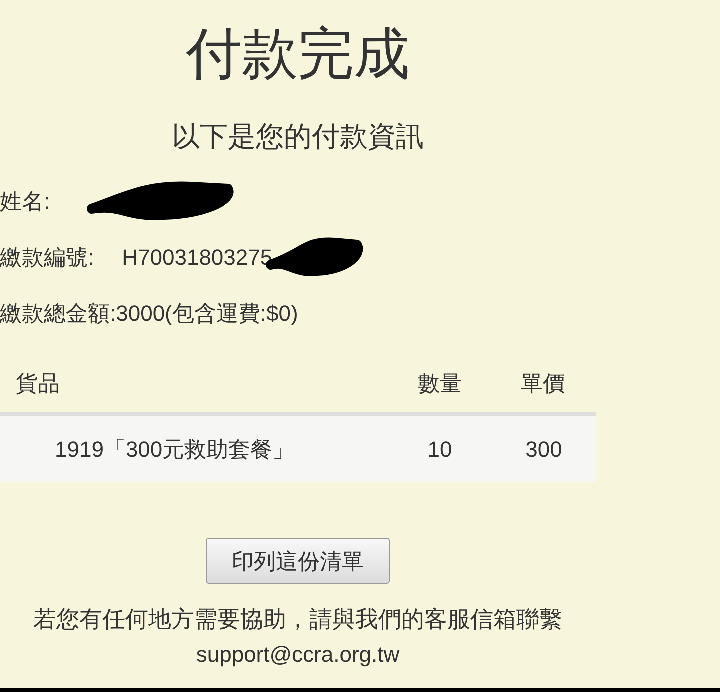 This screenshot has height=692, width=720. I want to click on field-label: 繳款編號:, so click(47, 258).